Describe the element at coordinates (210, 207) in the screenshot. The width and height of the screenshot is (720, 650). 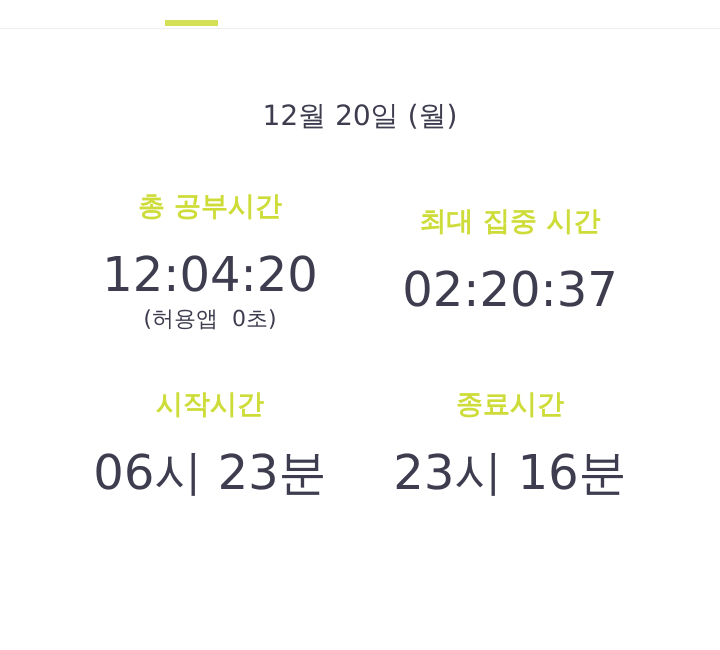
I see `stat-label: 총 공부시간` at that location.